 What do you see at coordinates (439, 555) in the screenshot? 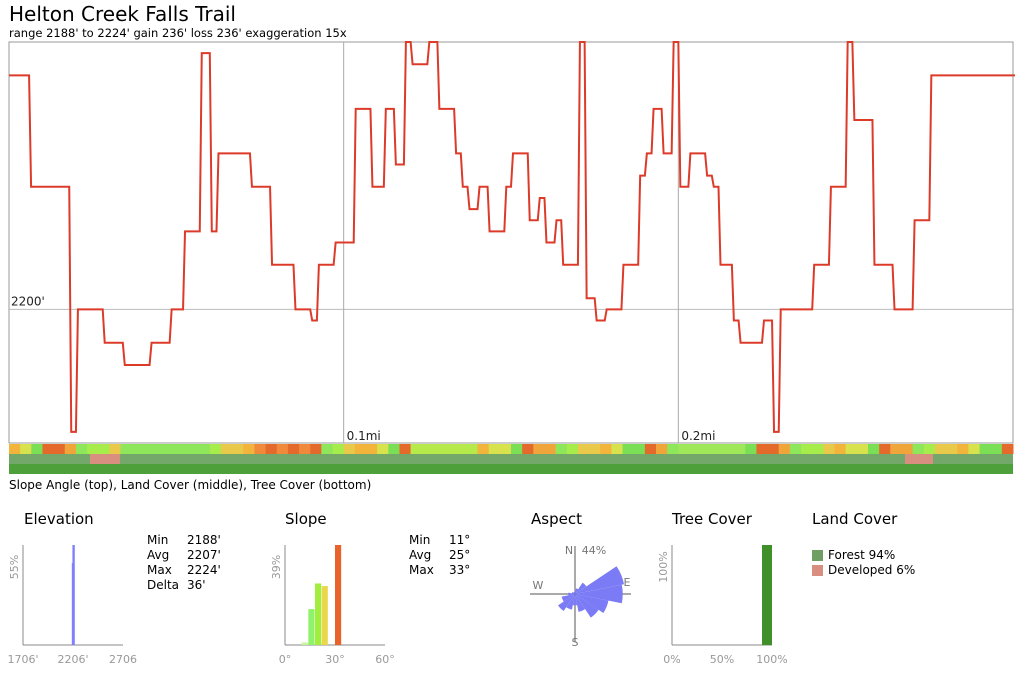
I see `slope-stats: Min 11° Avg 25° Max 33°` at bounding box center [439, 555].